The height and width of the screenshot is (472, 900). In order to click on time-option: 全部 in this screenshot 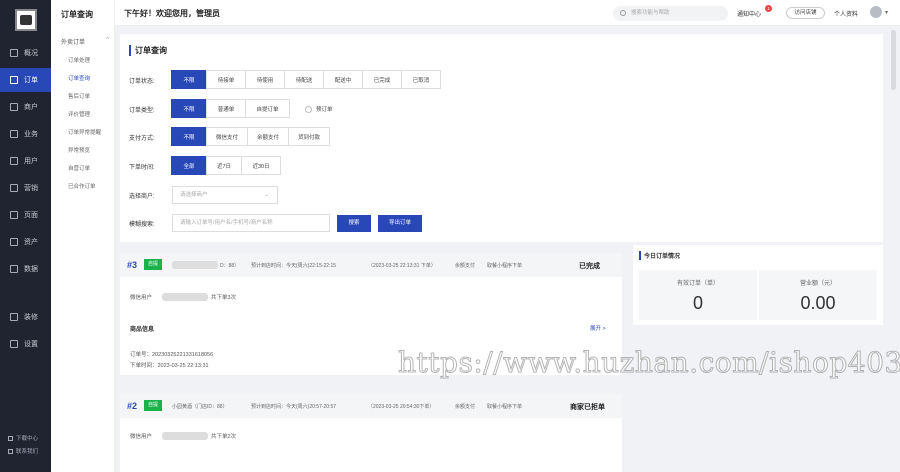, I will do `click(189, 165)`.